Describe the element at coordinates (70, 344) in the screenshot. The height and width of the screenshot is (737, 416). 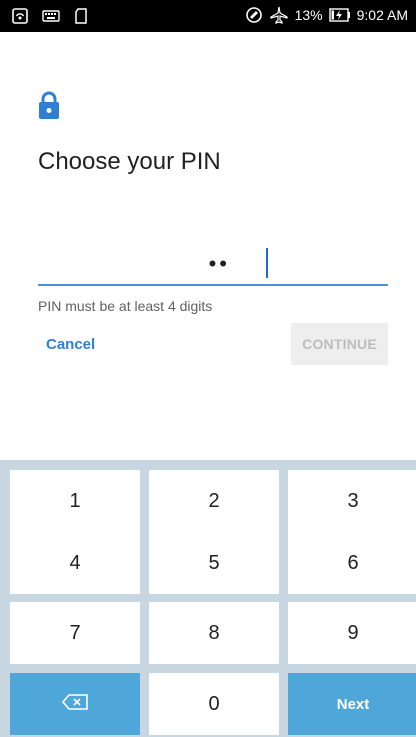
I see `cancel-button: Cancel` at that location.